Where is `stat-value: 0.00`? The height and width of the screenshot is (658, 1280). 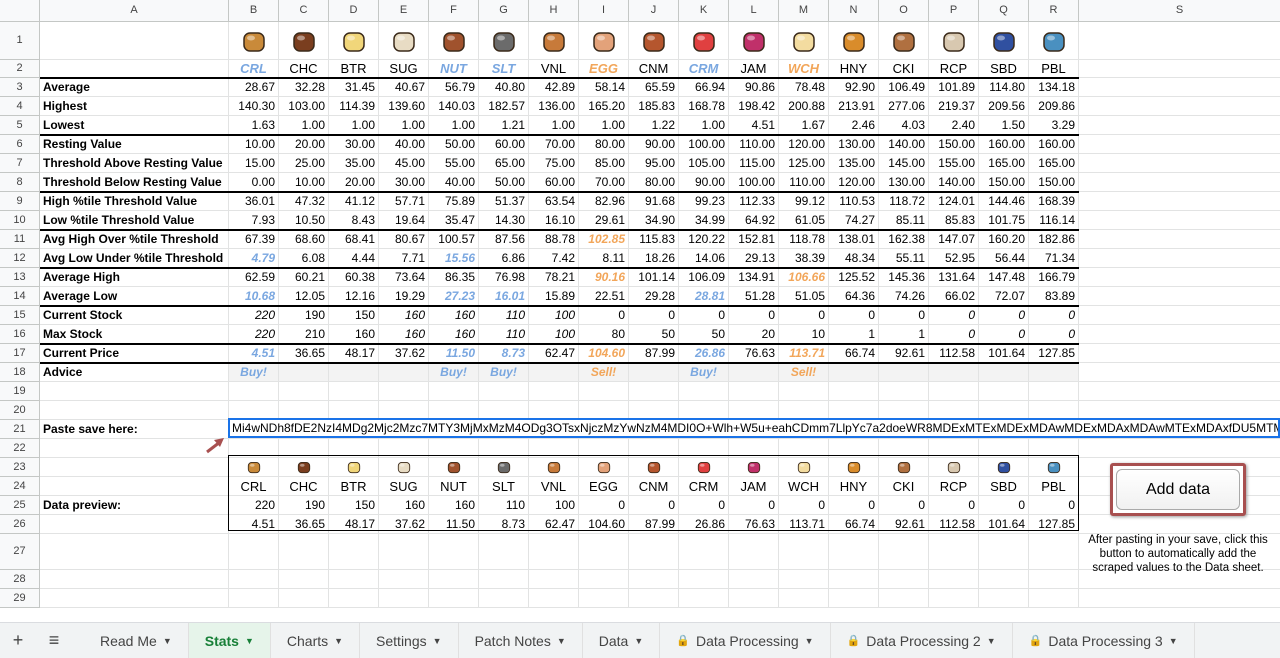 stat-value: 0.00 is located at coordinates (254, 182).